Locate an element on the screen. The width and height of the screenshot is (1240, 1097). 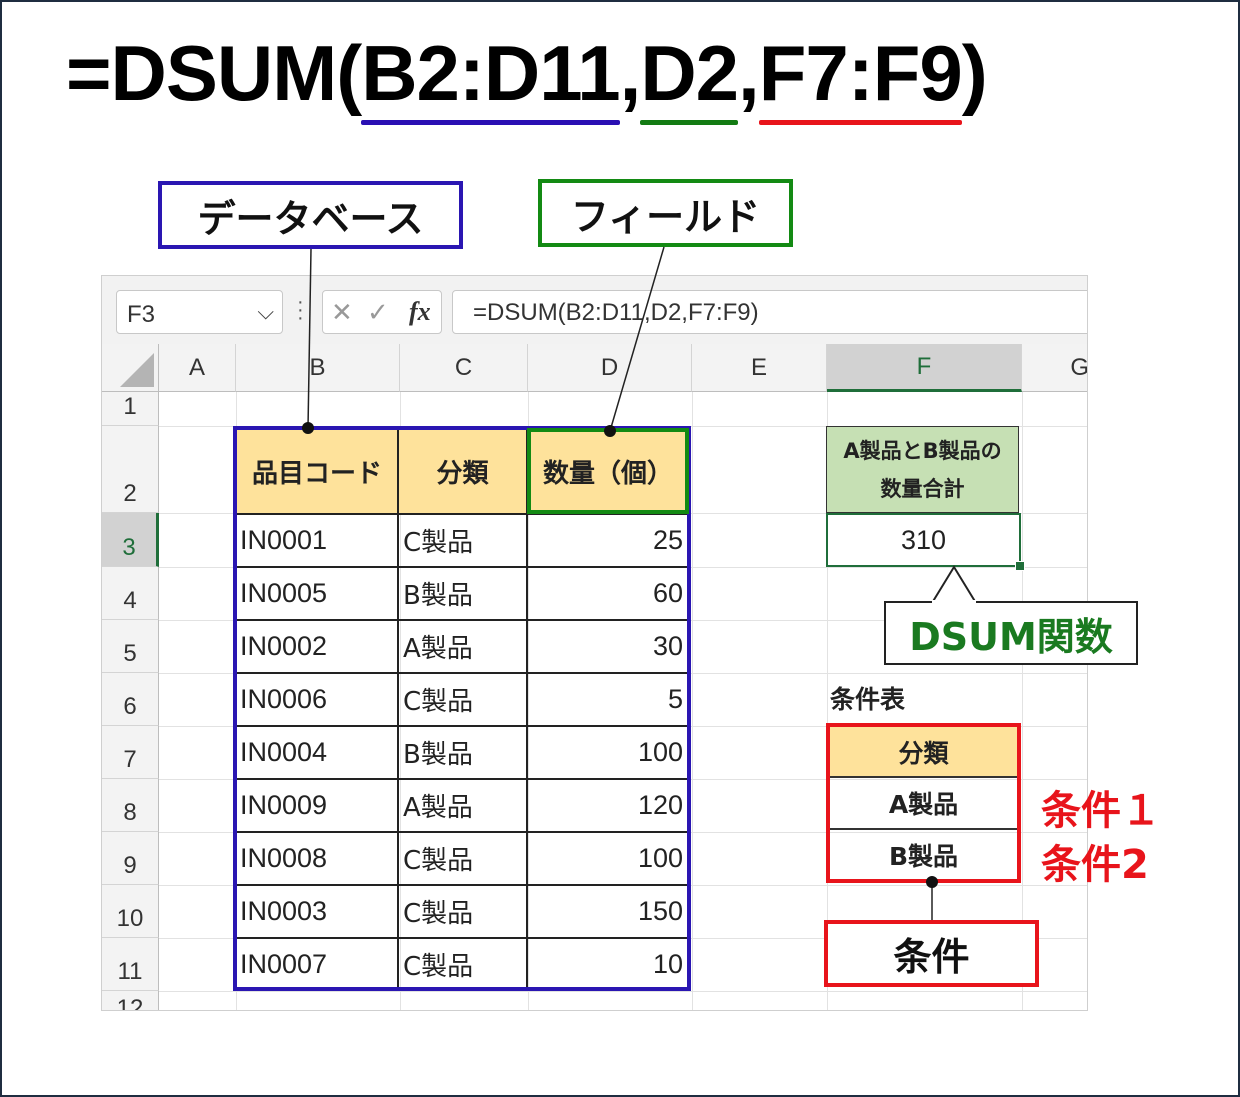
cancel-icon: ✕ is located at coordinates (342, 312).